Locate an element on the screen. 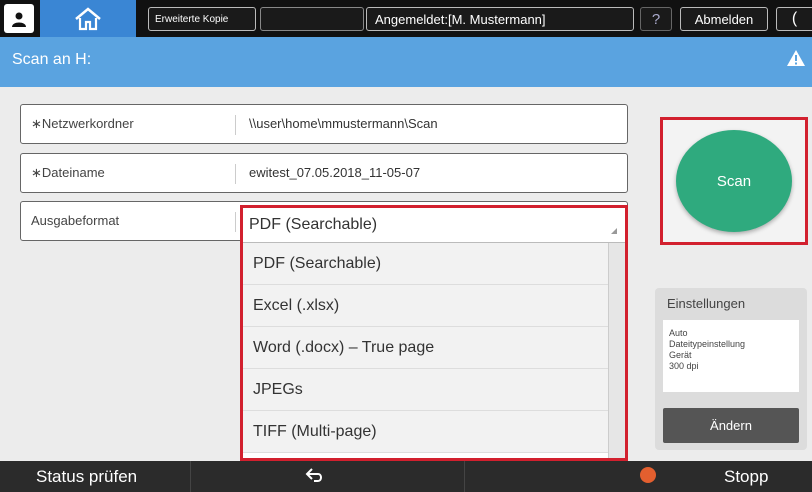 Image resolution: width=812 pixels, height=492 pixels. option-pdf-searchable: PDF (Searchable) is located at coordinates (426, 264).